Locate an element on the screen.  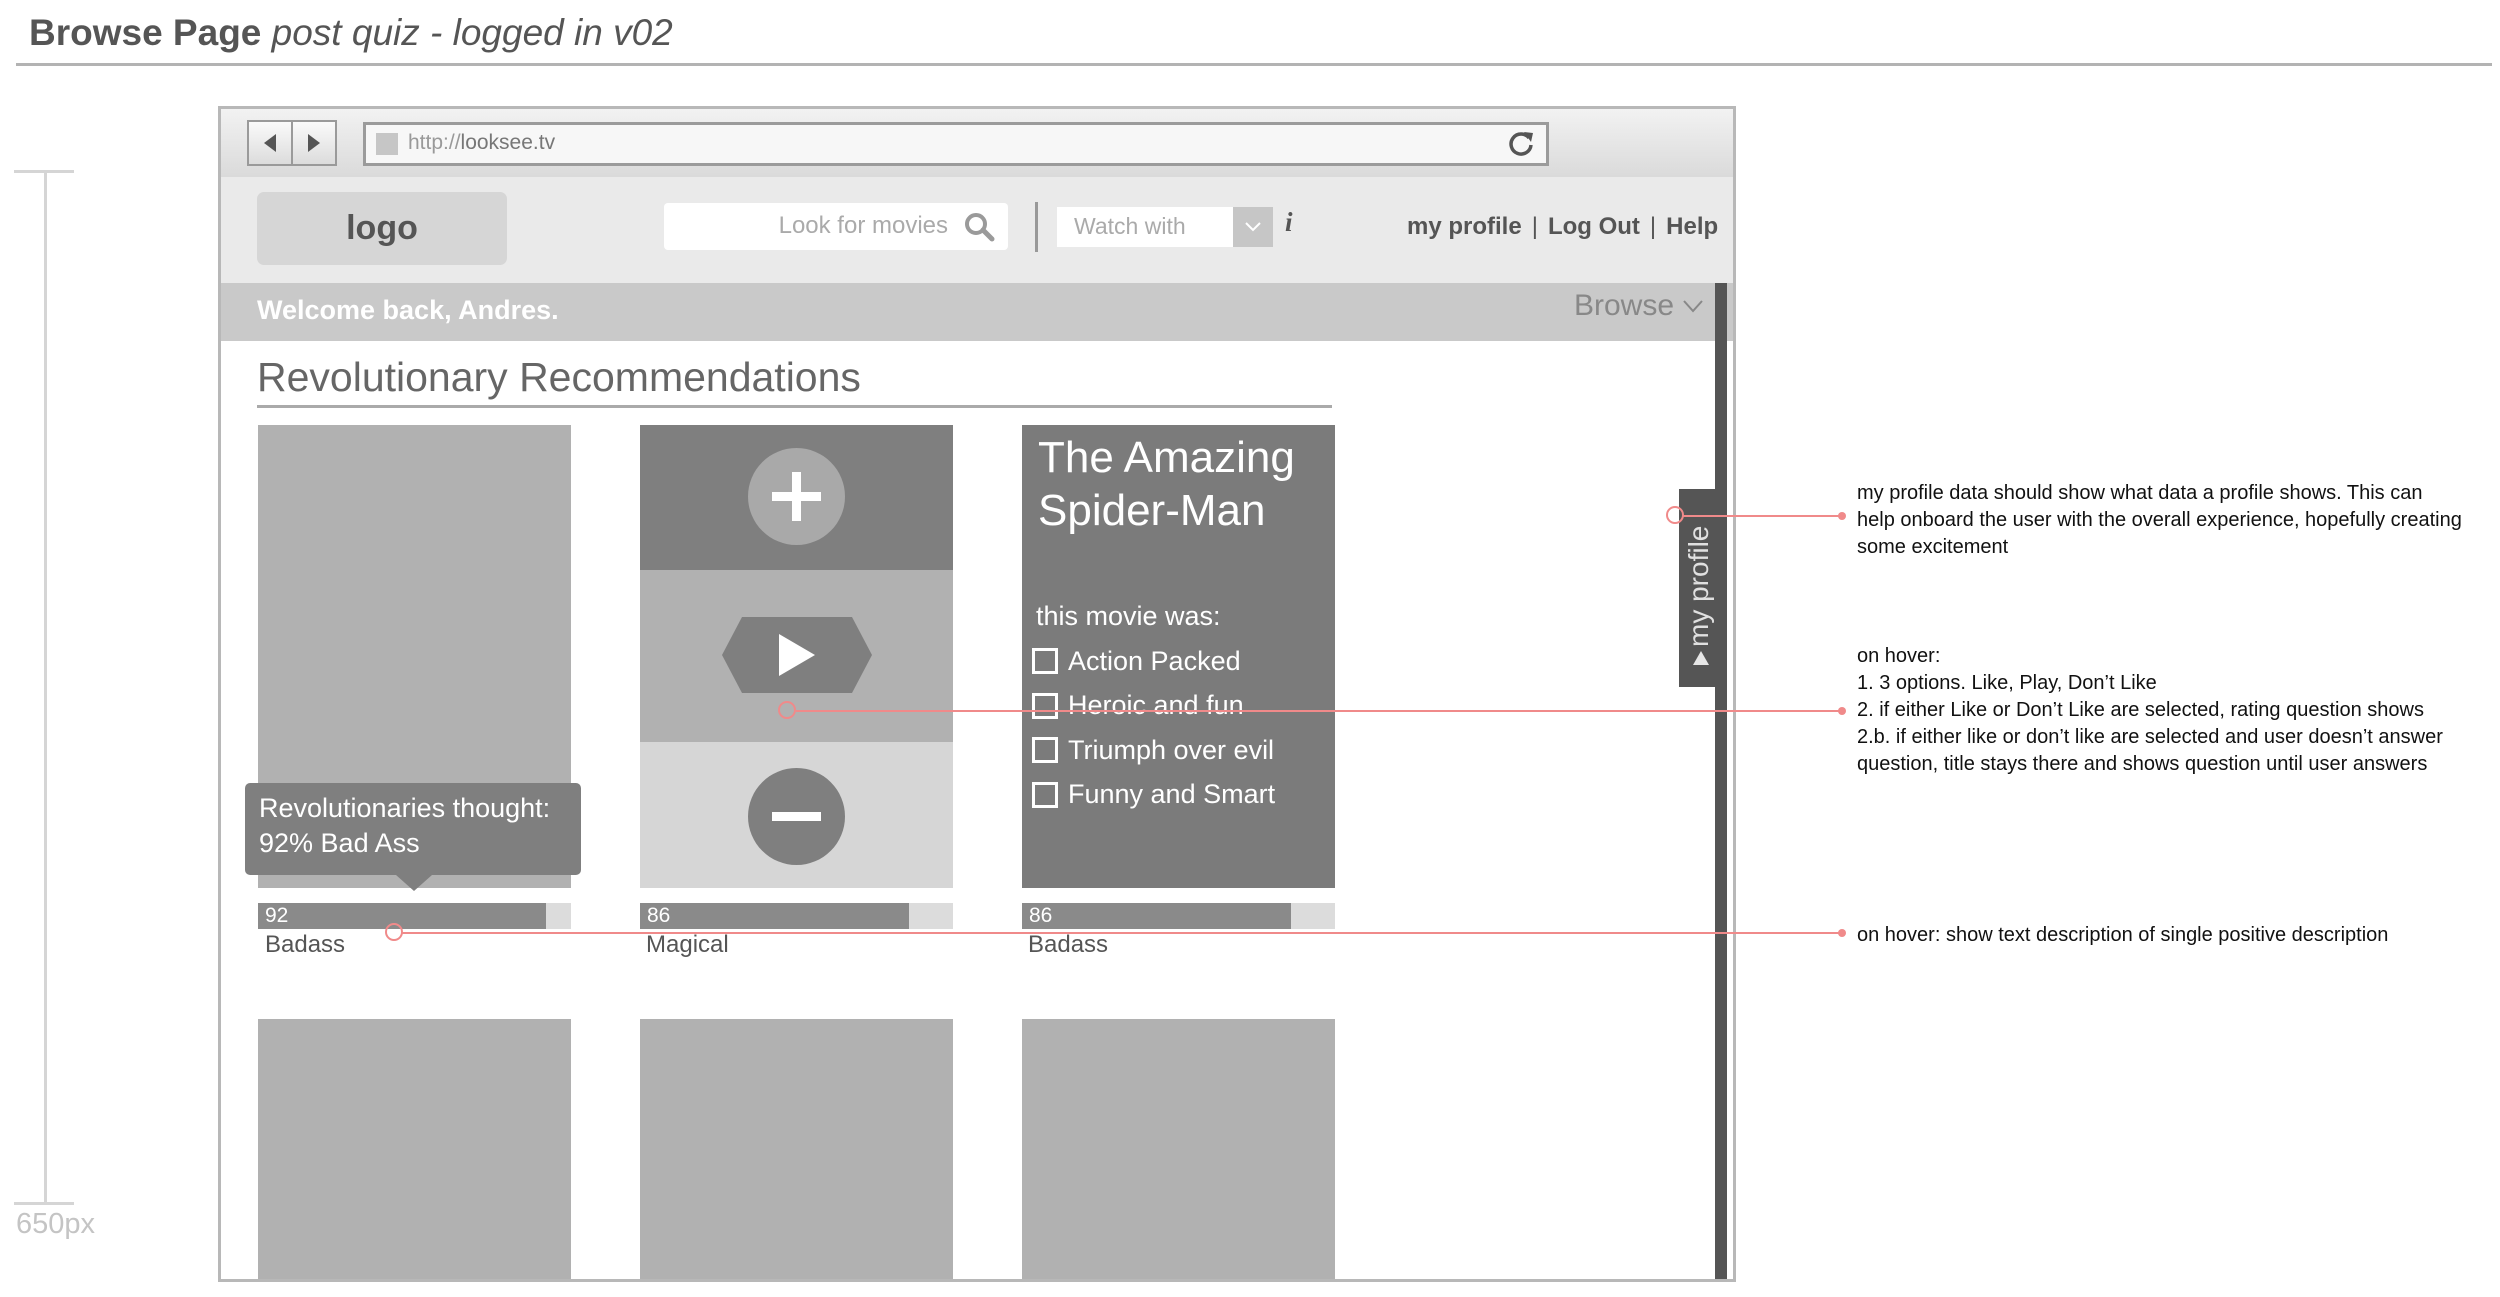
url-scheme: http:// is located at coordinates (434, 142).